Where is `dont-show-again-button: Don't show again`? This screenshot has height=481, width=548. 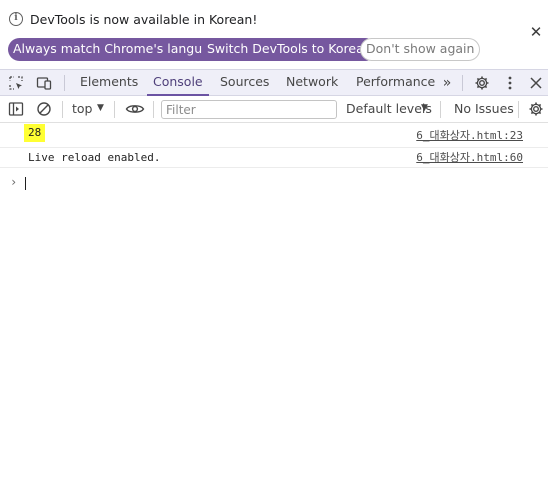
dont-show-again-button: Don't show again is located at coordinates (420, 49).